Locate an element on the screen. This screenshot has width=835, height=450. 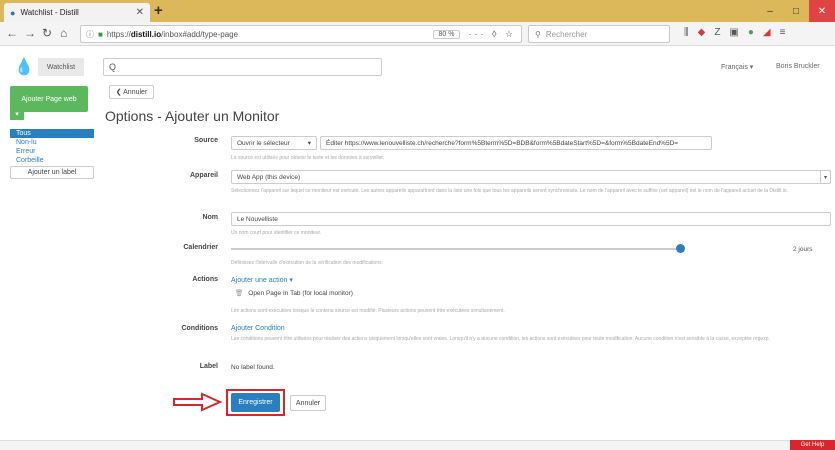
maximize-icon: □ is located at coordinates (796, 11).